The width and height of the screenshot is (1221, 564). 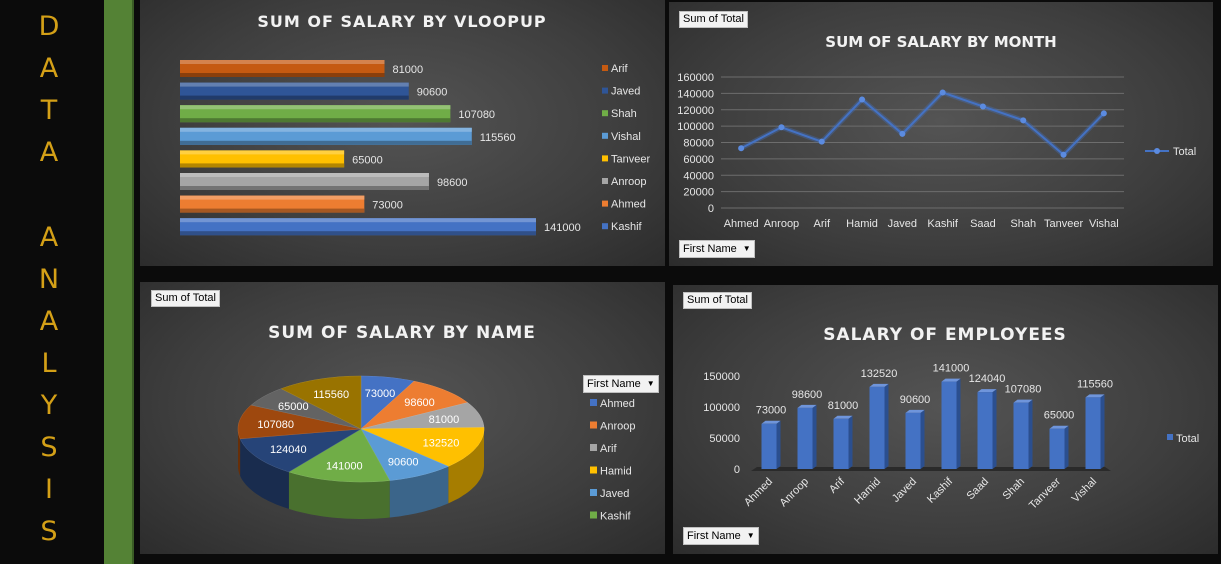 What do you see at coordinates (402, 333) in the screenshot?
I see `chart-title: SUM OF SALARY BY NAME` at bounding box center [402, 333].